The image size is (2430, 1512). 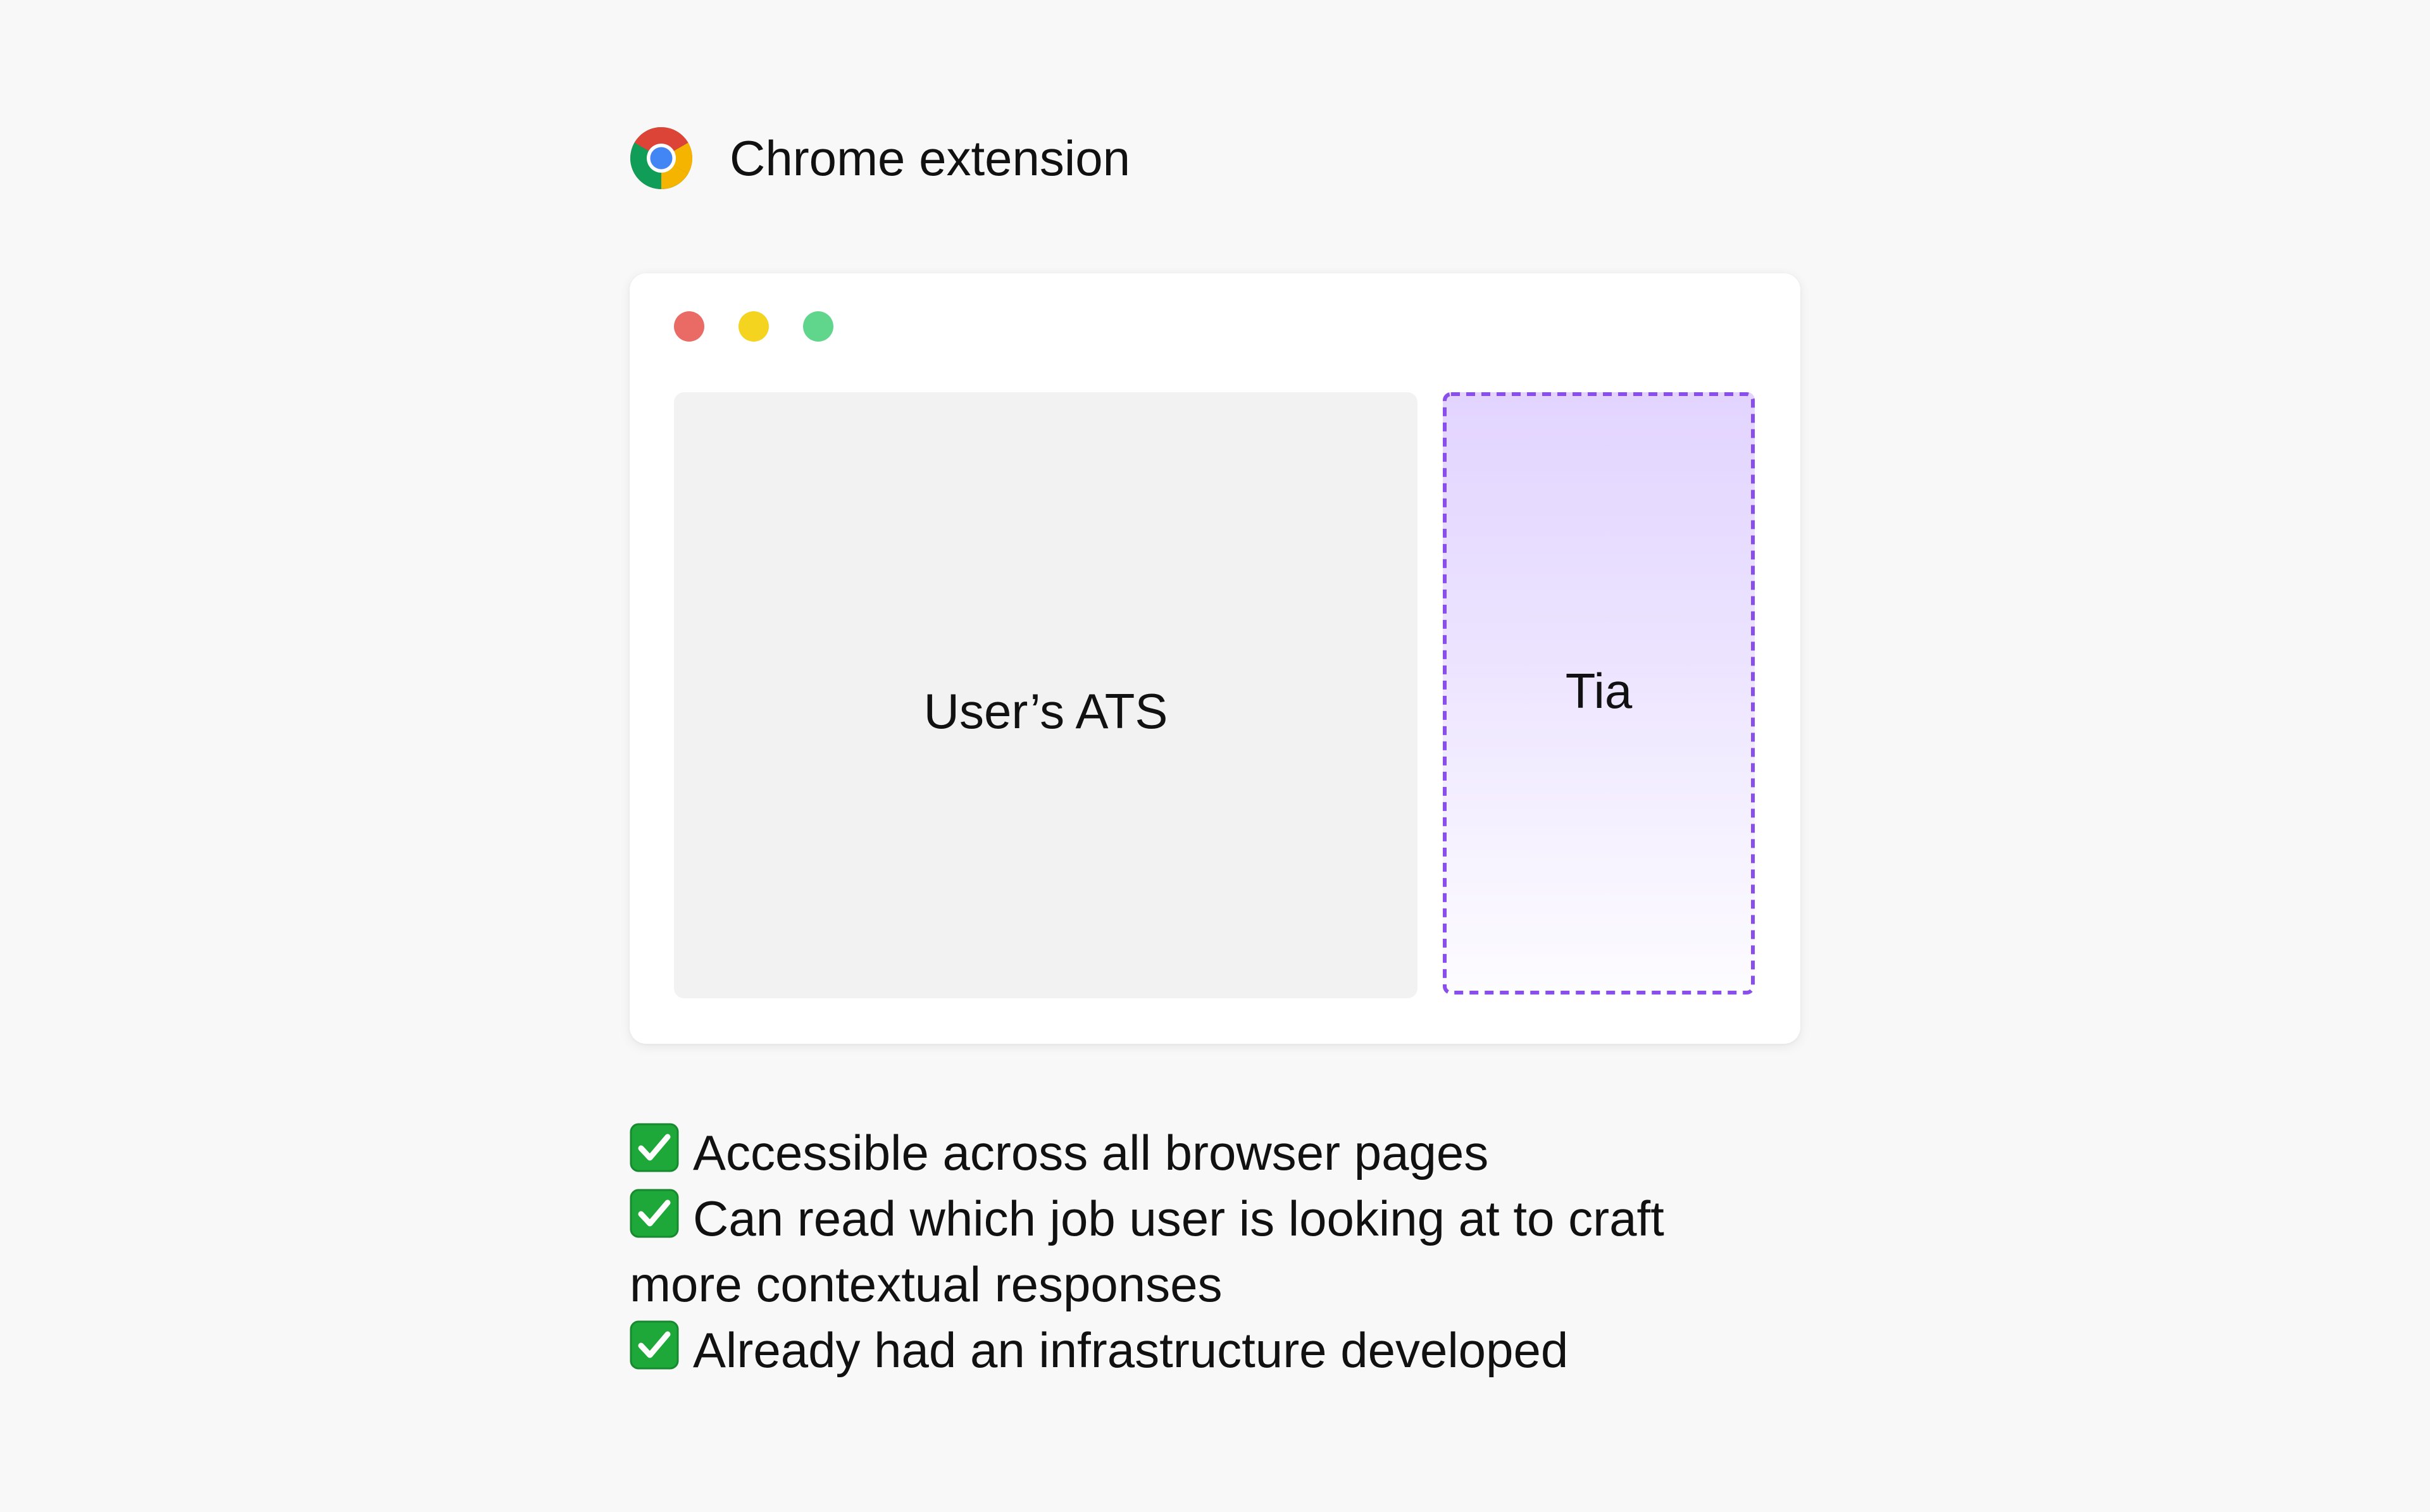 I want to click on window-maximize-dot, so click(x=818, y=326).